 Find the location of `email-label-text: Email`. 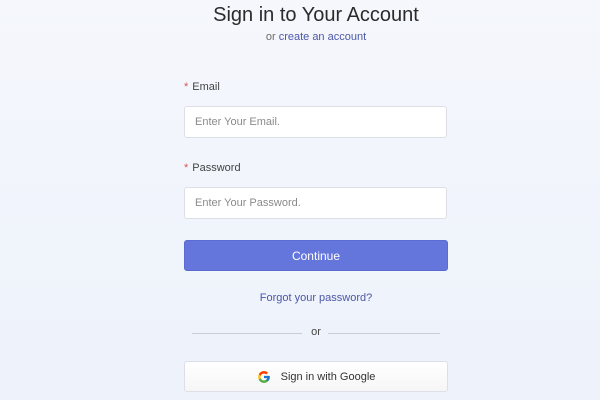

email-label-text: Email is located at coordinates (206, 87).